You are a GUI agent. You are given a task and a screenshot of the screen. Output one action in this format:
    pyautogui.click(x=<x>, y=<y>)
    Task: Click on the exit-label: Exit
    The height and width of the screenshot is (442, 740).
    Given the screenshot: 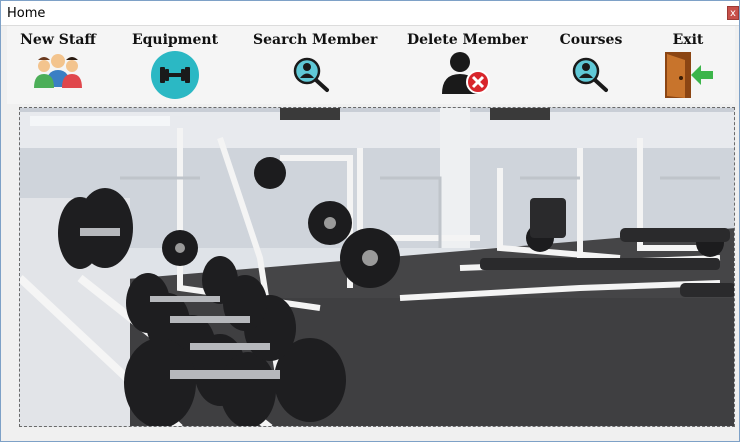 What is the action you would take?
    pyautogui.click(x=688, y=40)
    